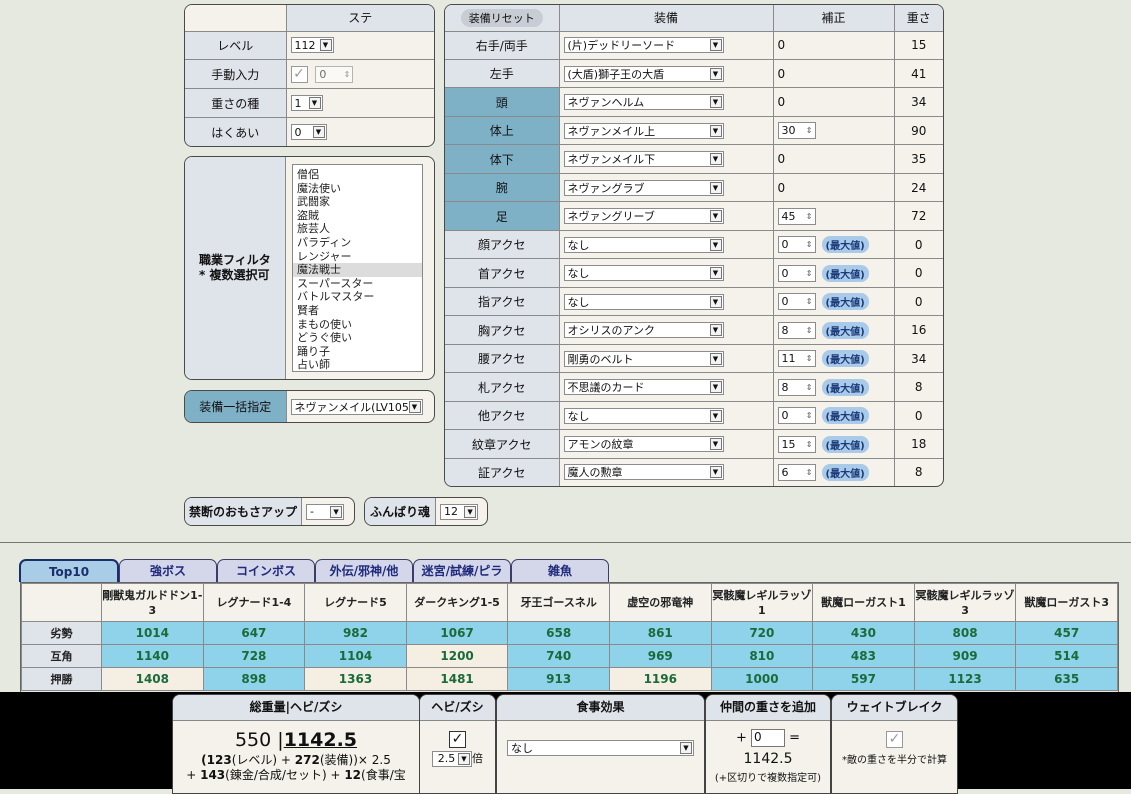 Image resolution: width=1131 pixels, height=794 pixels. Describe the element at coordinates (357, 189) in the screenshot. I see `job-option: 魔法使い` at that location.